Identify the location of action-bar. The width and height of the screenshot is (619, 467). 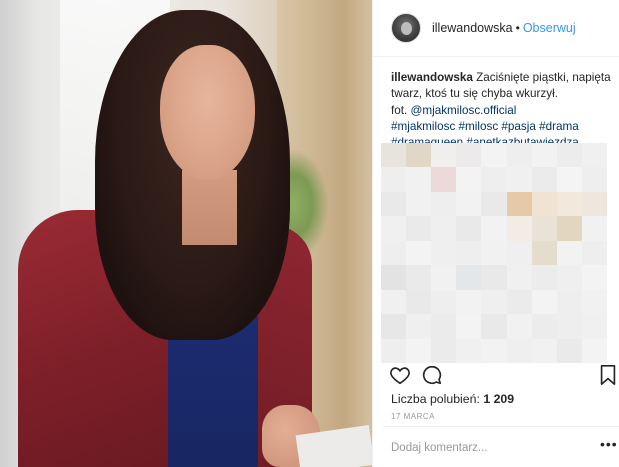
(496, 376).